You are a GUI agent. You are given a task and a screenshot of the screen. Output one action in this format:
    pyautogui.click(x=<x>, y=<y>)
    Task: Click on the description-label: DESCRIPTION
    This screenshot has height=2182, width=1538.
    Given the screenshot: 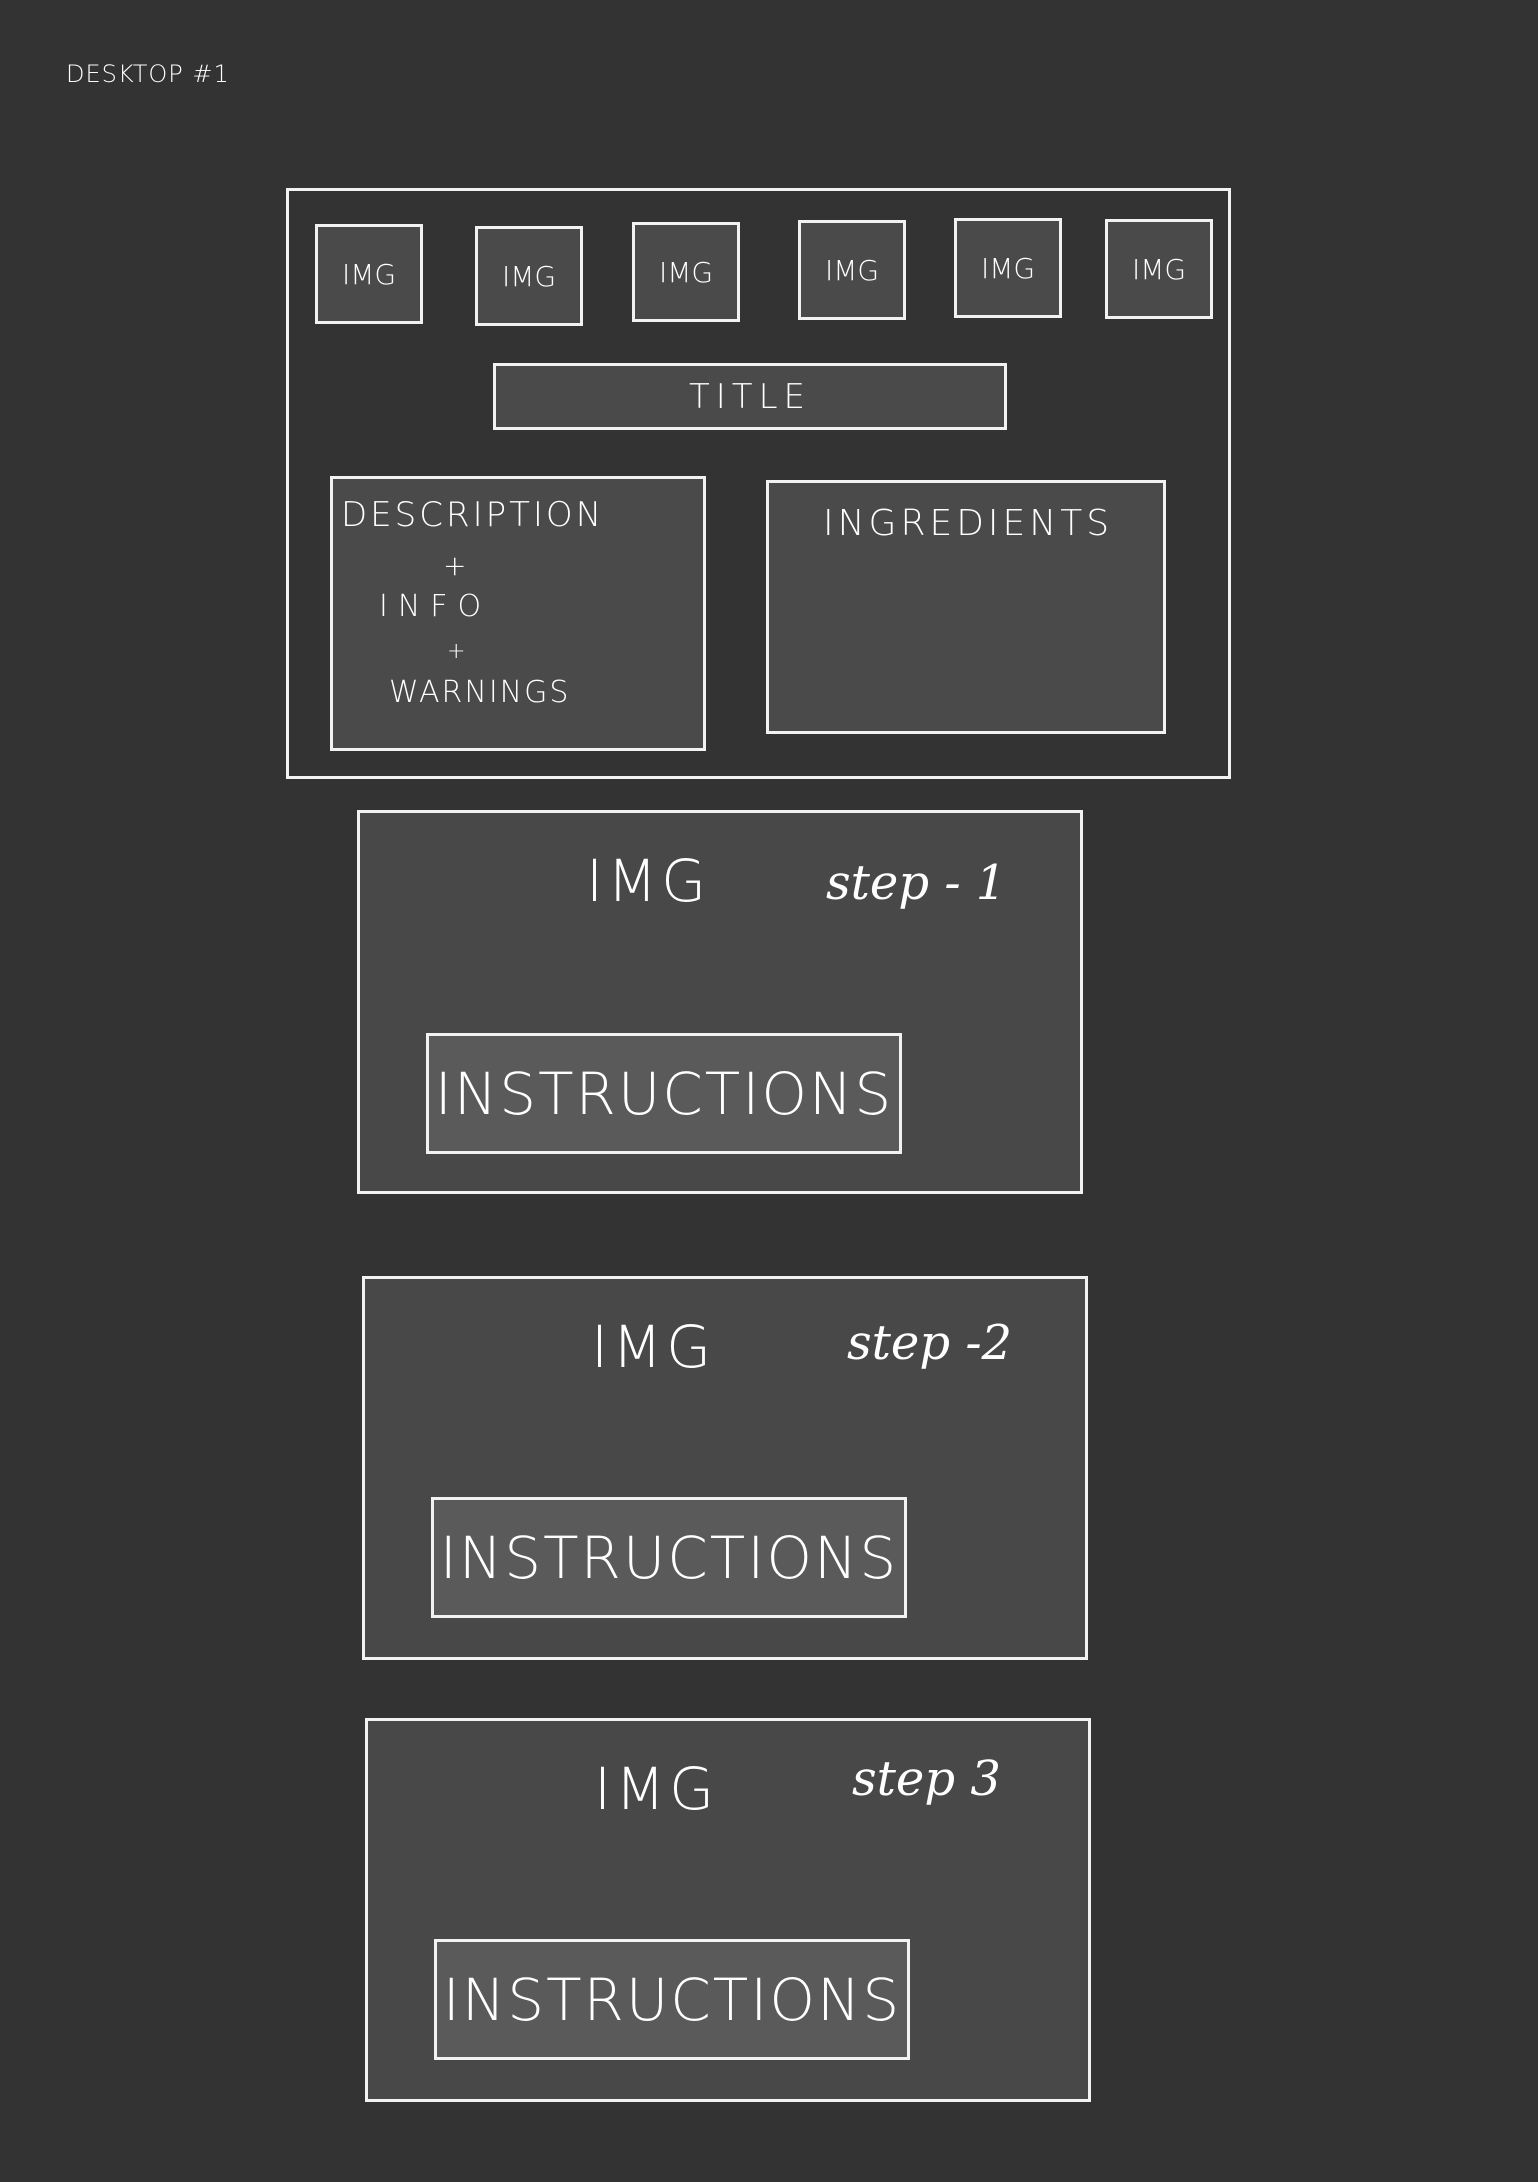 What is the action you would take?
    pyautogui.click(x=473, y=515)
    